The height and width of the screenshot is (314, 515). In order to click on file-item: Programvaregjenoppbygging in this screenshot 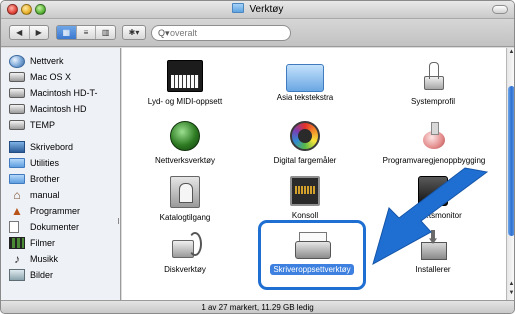, I will do `click(434, 143)`.